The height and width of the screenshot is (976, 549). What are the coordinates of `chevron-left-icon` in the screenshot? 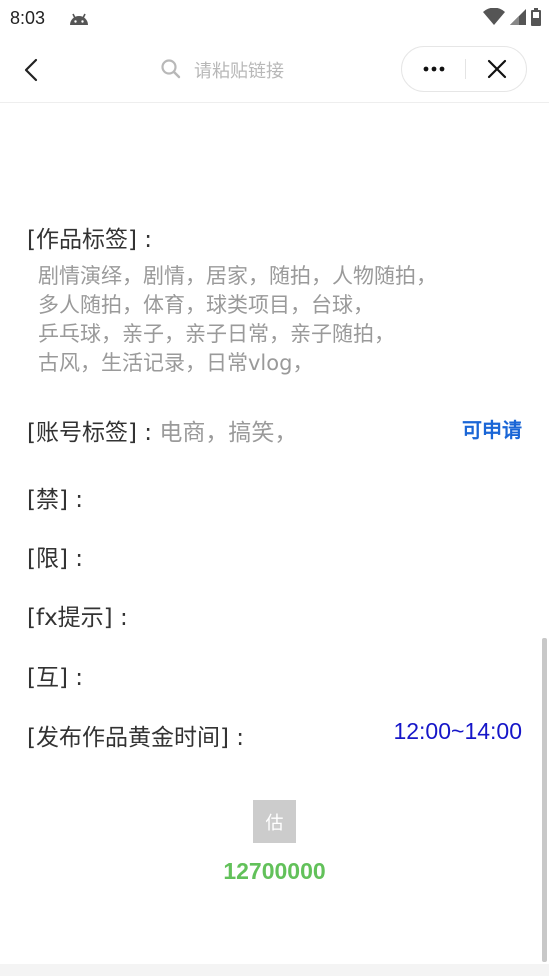 It's located at (31, 70).